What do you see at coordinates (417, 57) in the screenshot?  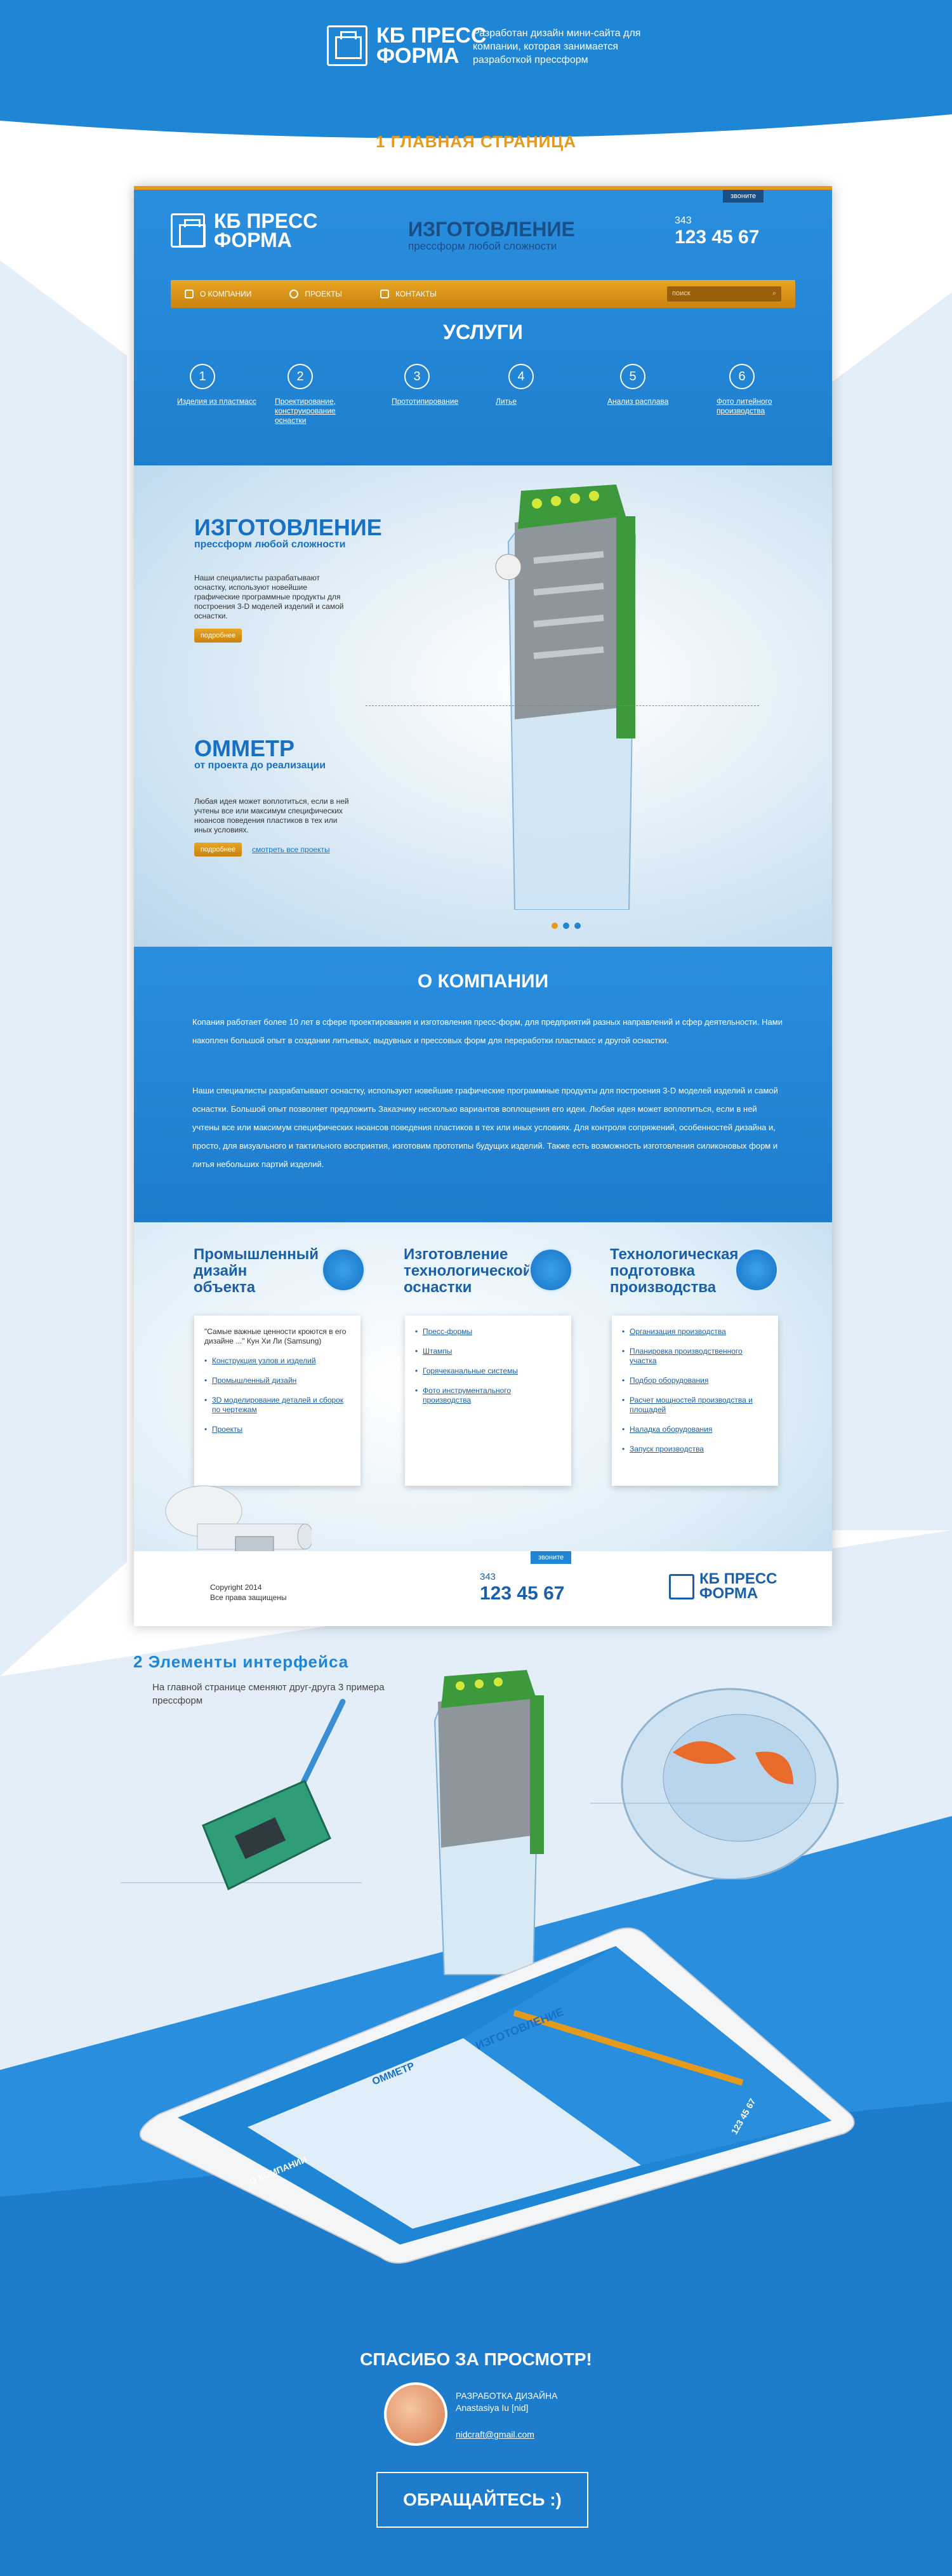 I see `logo-line2: ФОРМА` at bounding box center [417, 57].